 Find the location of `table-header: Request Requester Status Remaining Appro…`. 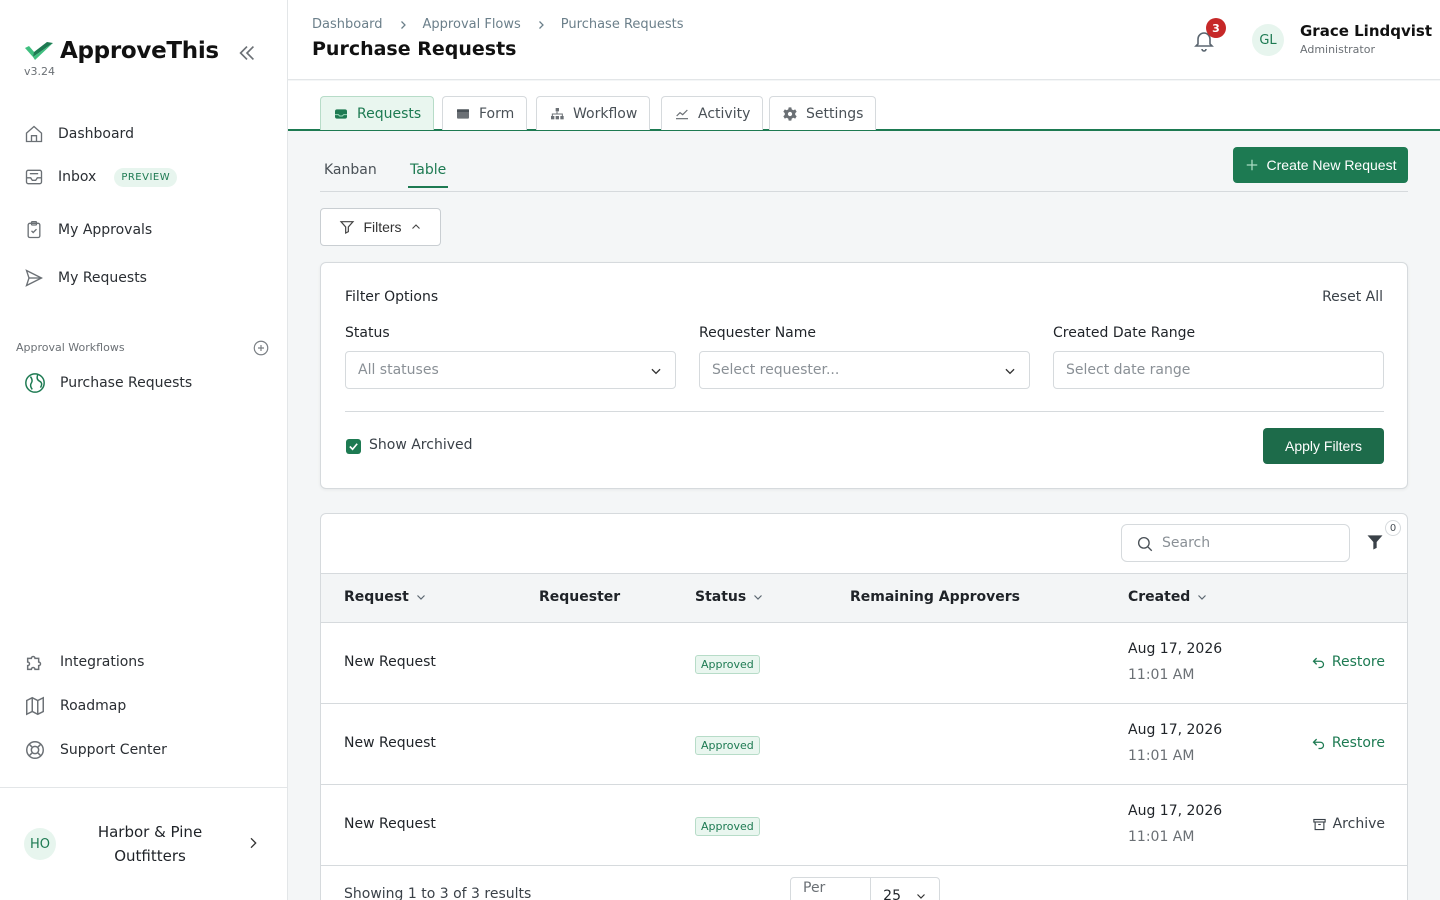

table-header: Request Requester Status Remaining Appro… is located at coordinates (864, 598).